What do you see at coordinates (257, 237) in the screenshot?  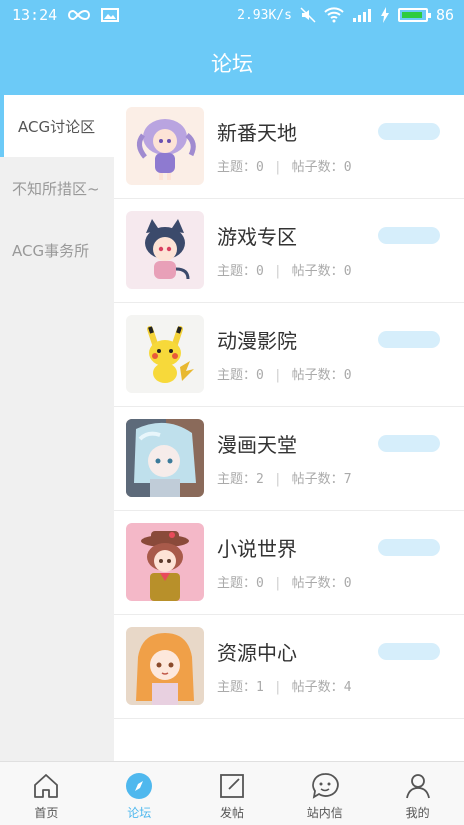 I see `forum-name: 游戏专区` at bounding box center [257, 237].